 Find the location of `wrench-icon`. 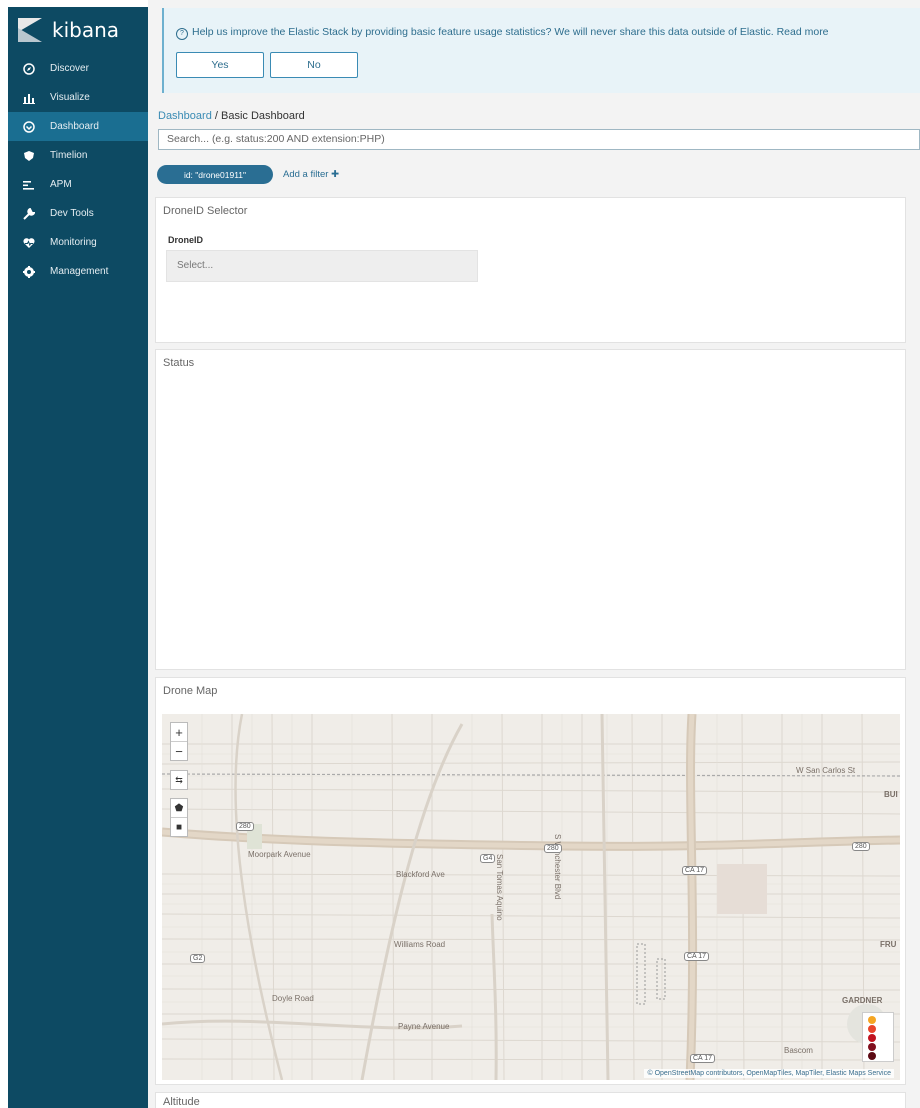

wrench-icon is located at coordinates (29, 214).